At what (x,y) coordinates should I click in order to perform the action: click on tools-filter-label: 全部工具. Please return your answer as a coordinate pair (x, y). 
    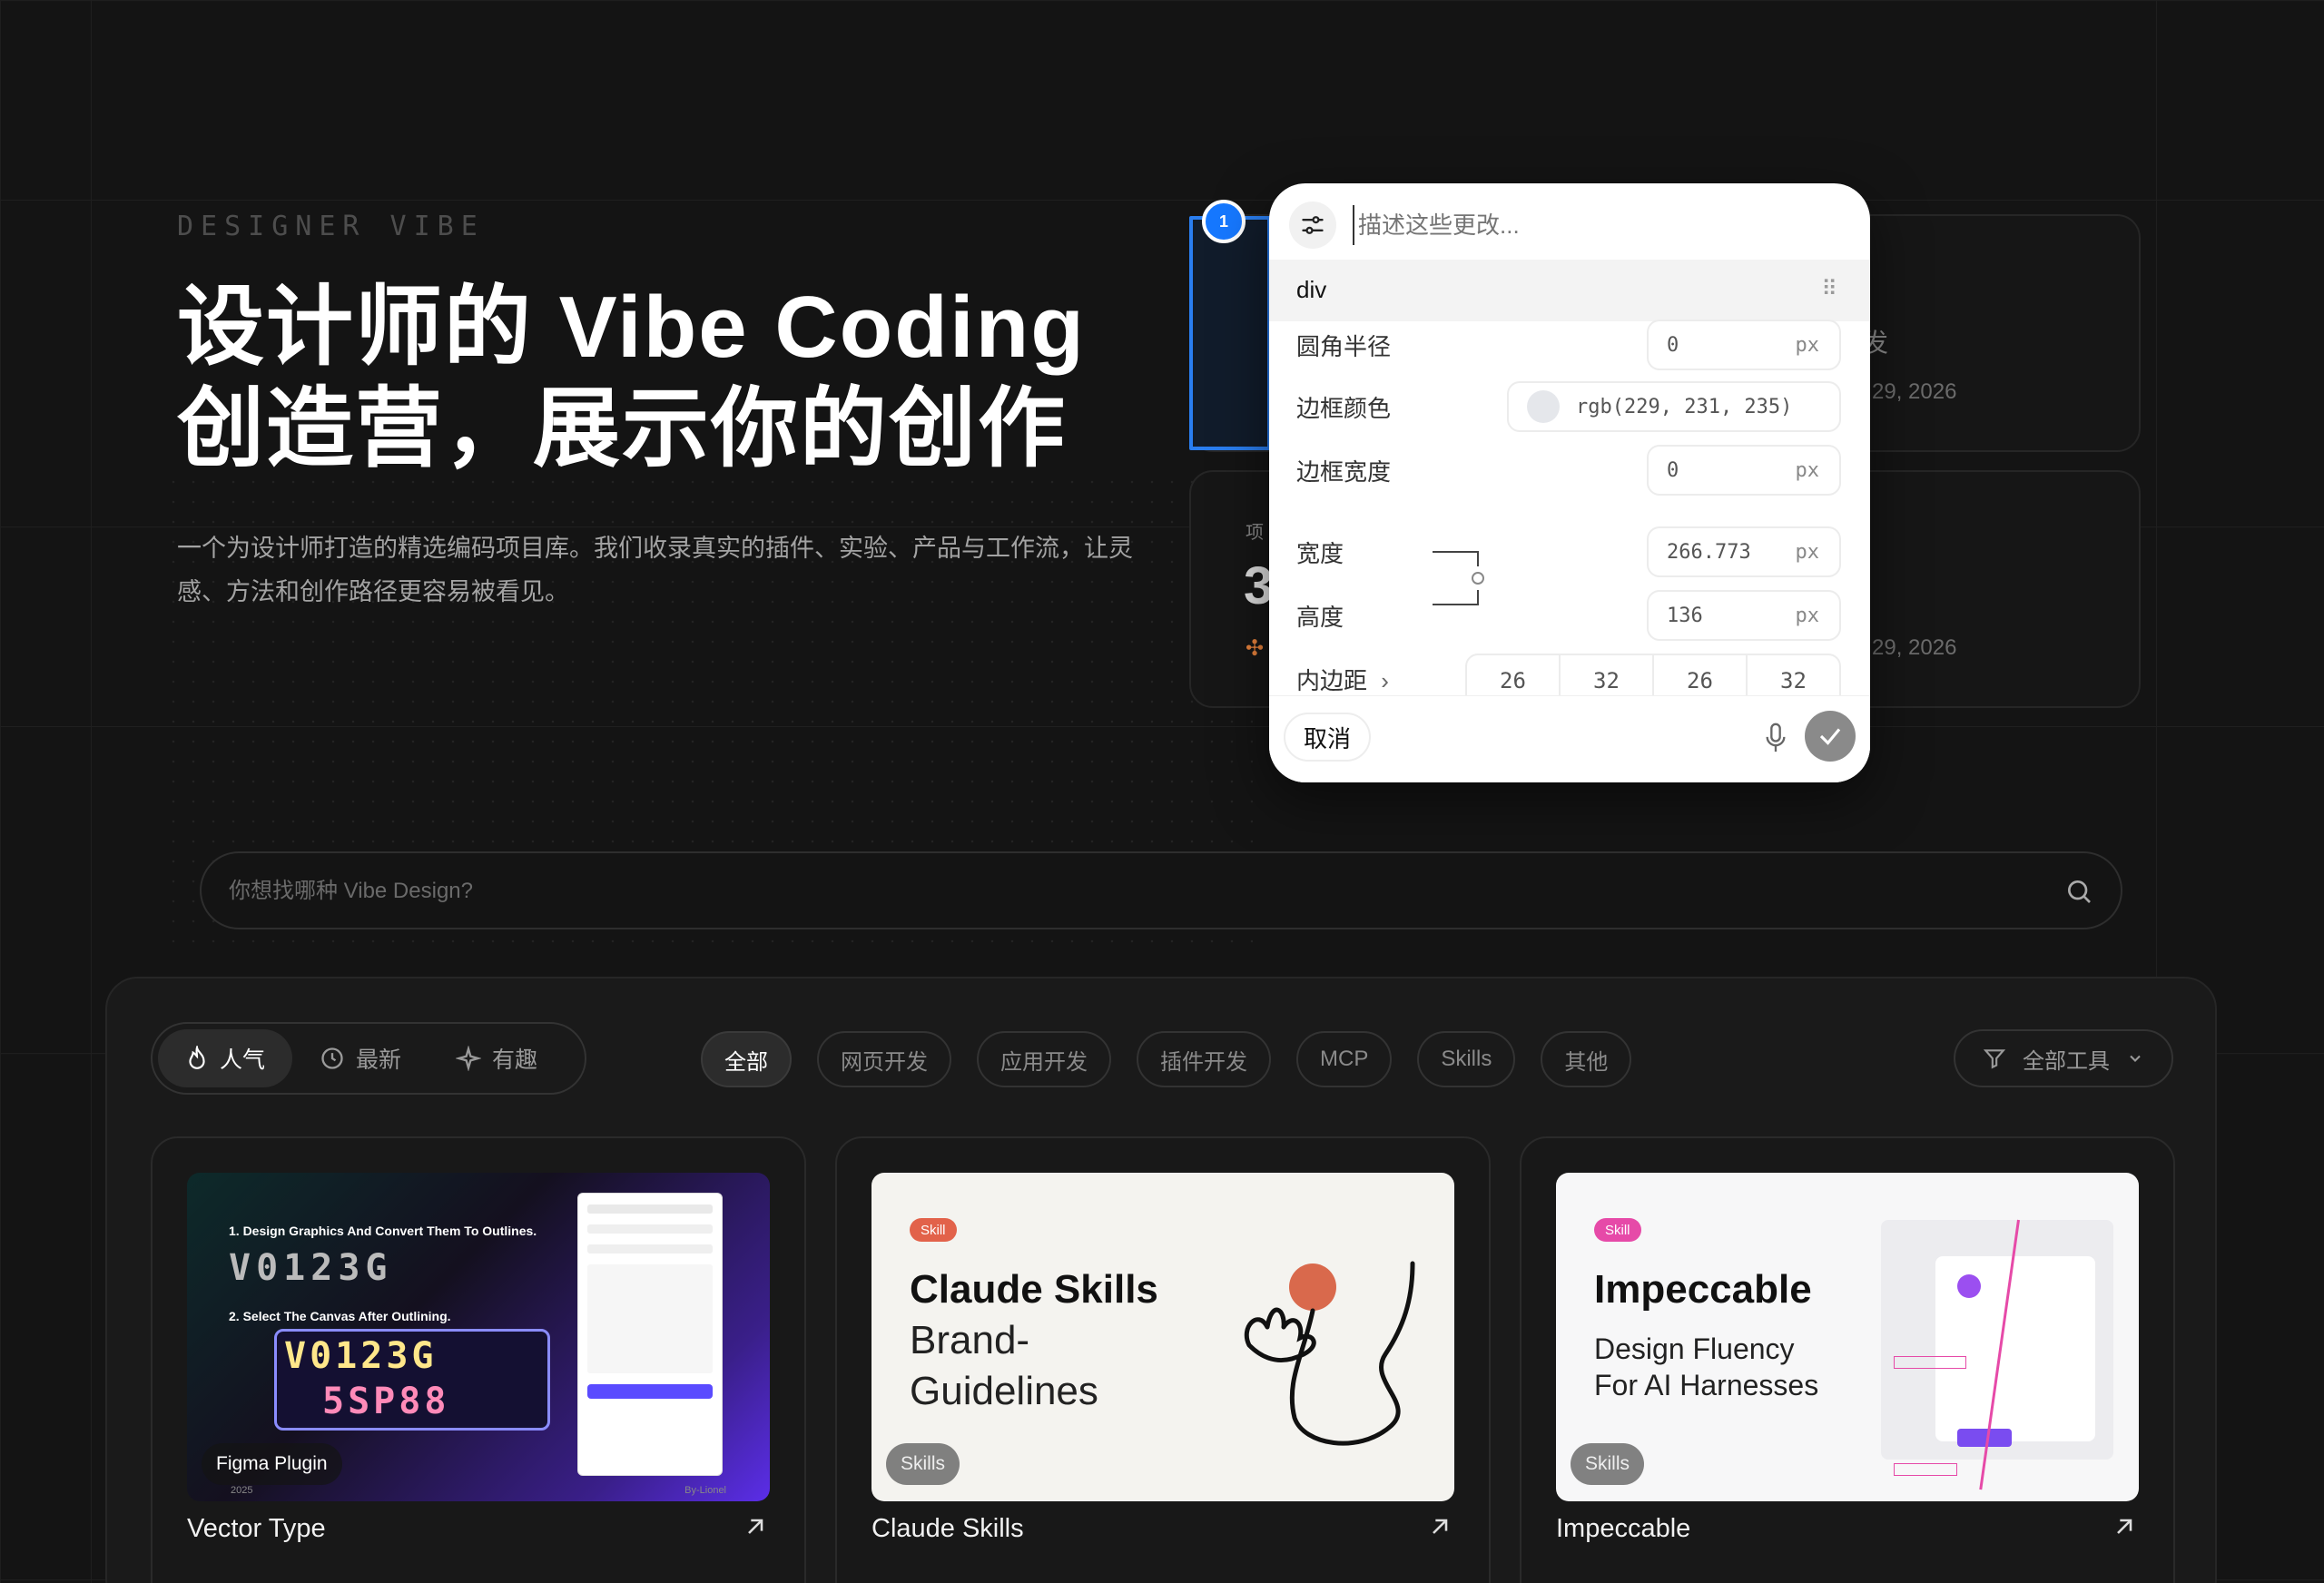
    Looking at the image, I should click on (2066, 1061).